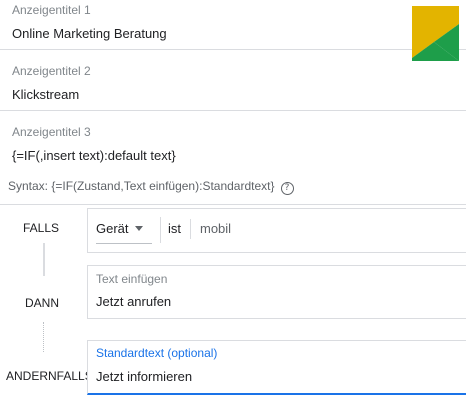 The height and width of the screenshot is (409, 466). I want to click on headline-3-input: {=IF(,insert text):default text}, so click(94, 155).